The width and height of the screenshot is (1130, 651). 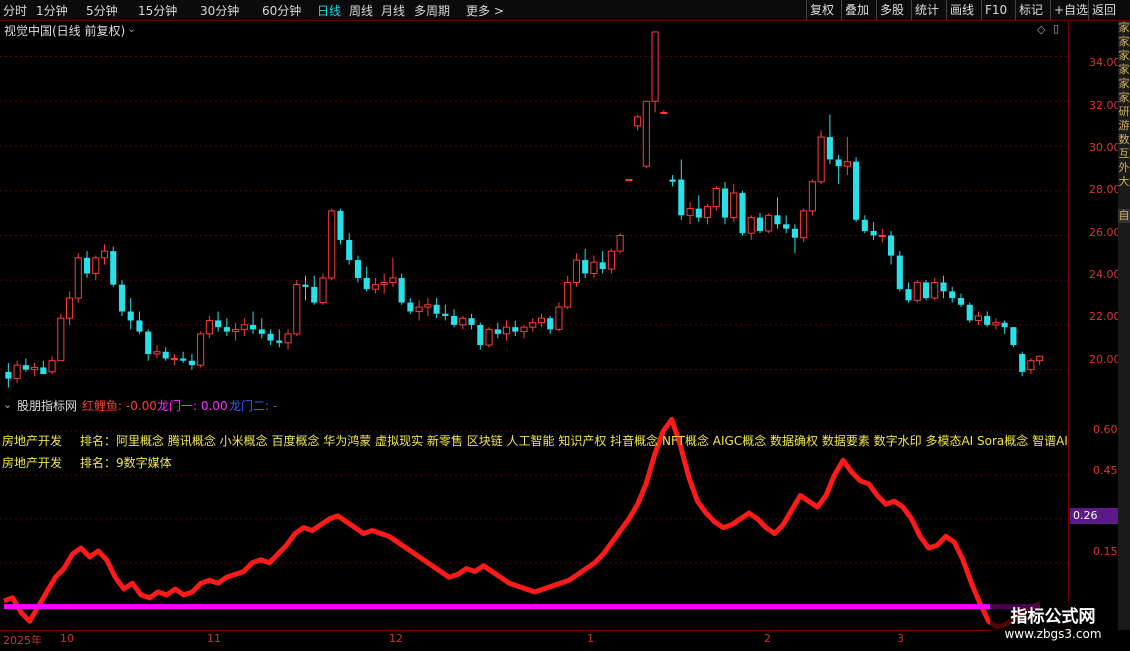 I want to click on price-tick: 28.00, so click(x=1105, y=189).